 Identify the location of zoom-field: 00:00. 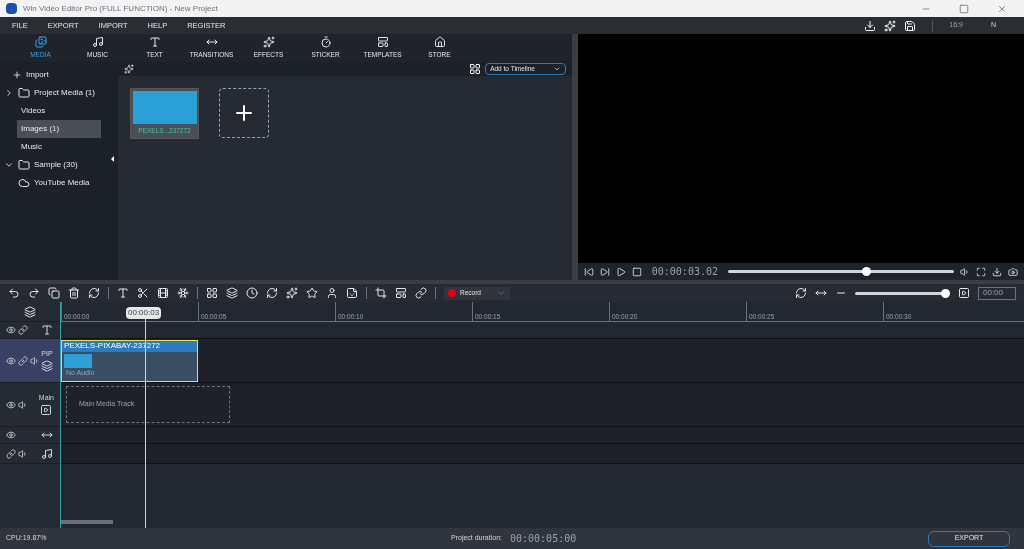
(997, 293).